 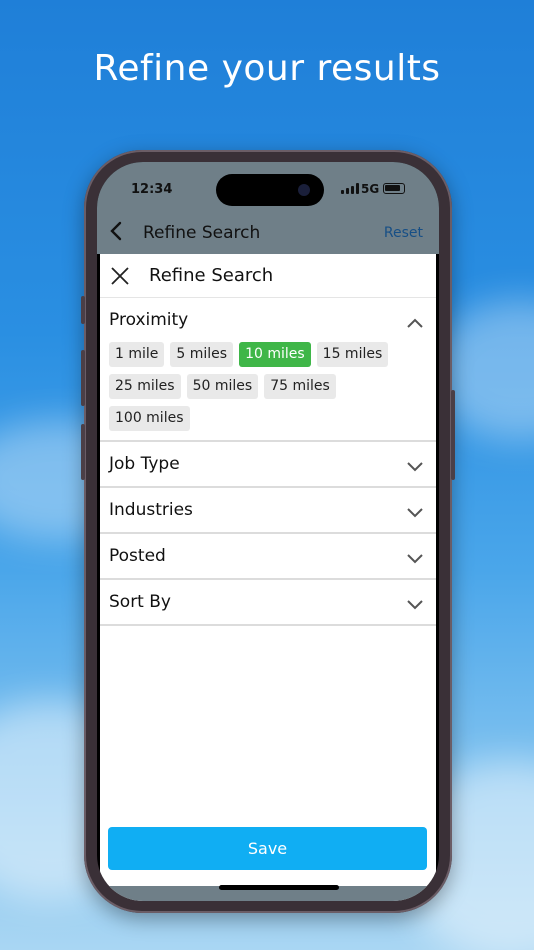 I want to click on battery-icon, so click(x=394, y=188).